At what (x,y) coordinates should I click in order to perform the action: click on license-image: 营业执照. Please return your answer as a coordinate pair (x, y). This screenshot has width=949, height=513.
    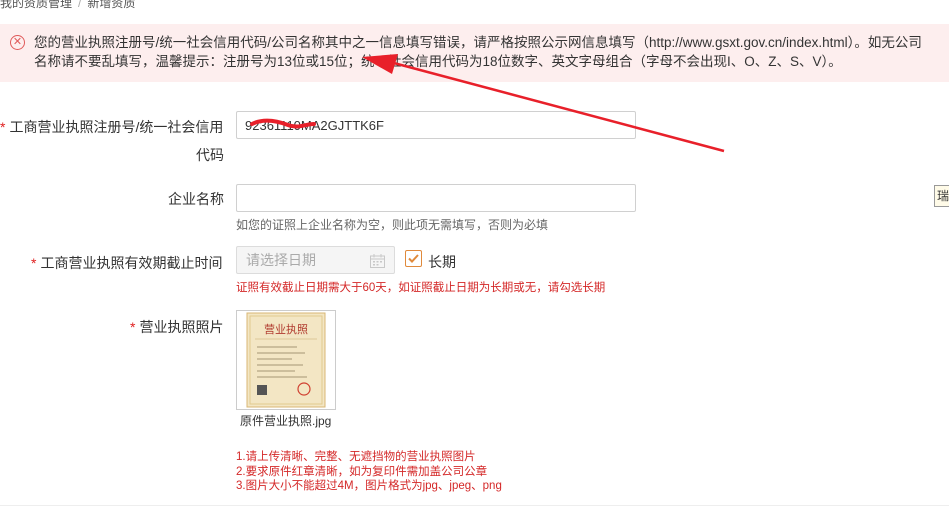
    Looking at the image, I should click on (286, 360).